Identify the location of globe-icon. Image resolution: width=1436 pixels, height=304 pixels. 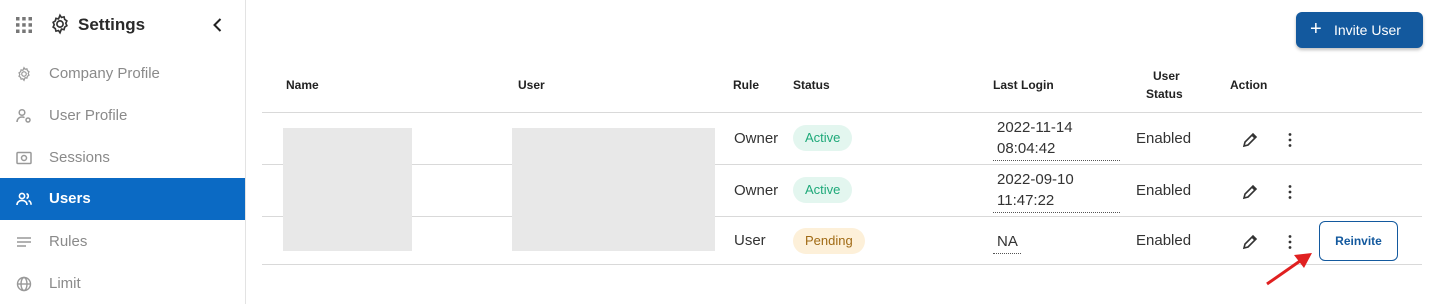
(24, 284).